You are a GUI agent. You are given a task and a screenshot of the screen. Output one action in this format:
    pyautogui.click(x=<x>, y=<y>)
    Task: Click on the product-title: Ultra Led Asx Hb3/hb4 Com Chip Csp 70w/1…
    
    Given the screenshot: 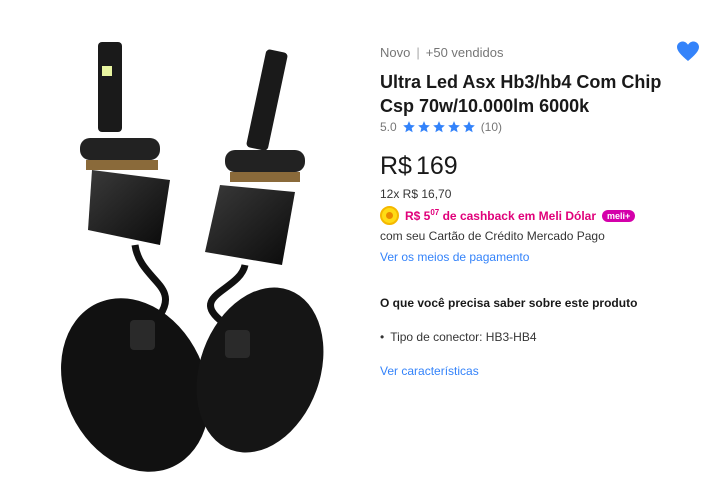 What is the action you would take?
    pyautogui.click(x=521, y=94)
    